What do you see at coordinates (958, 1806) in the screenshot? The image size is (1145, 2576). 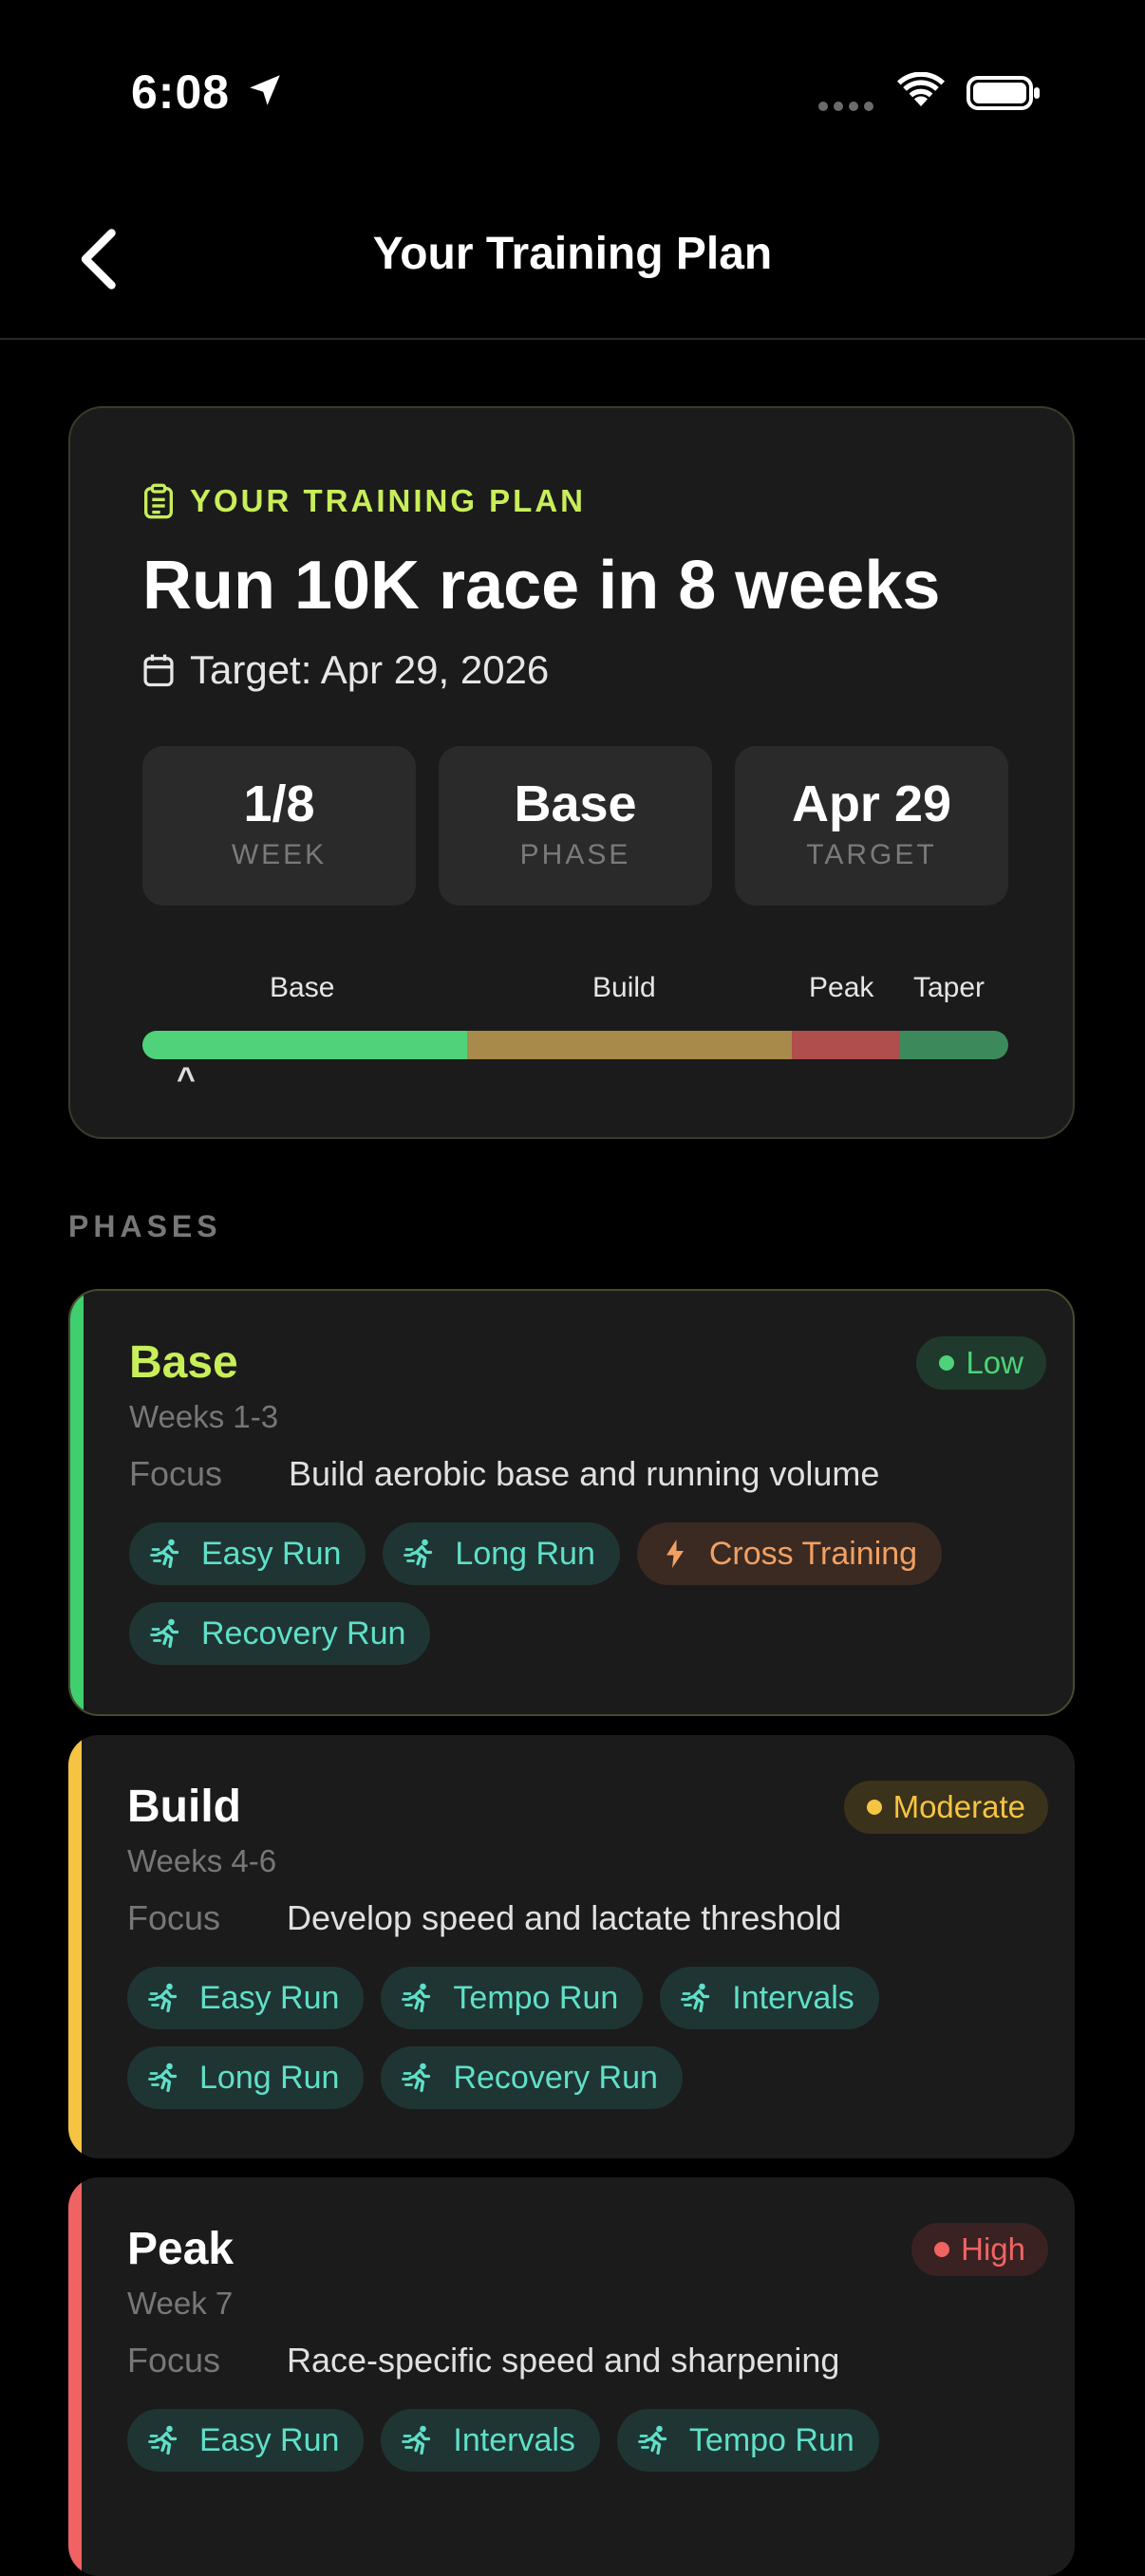 I see `intensity-label: Moderate` at bounding box center [958, 1806].